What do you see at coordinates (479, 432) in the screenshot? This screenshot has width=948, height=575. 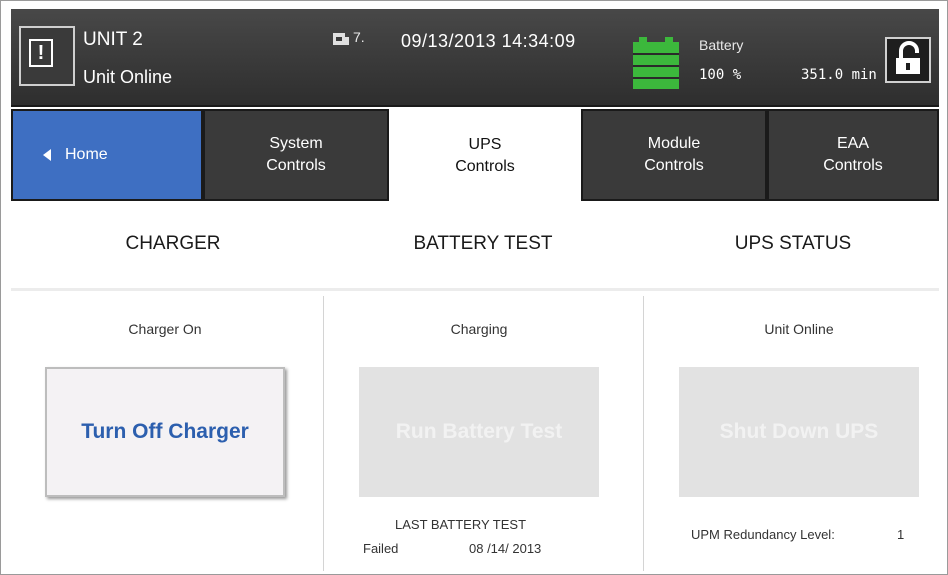 I see `run-battery-test-button: Run Battery Test` at bounding box center [479, 432].